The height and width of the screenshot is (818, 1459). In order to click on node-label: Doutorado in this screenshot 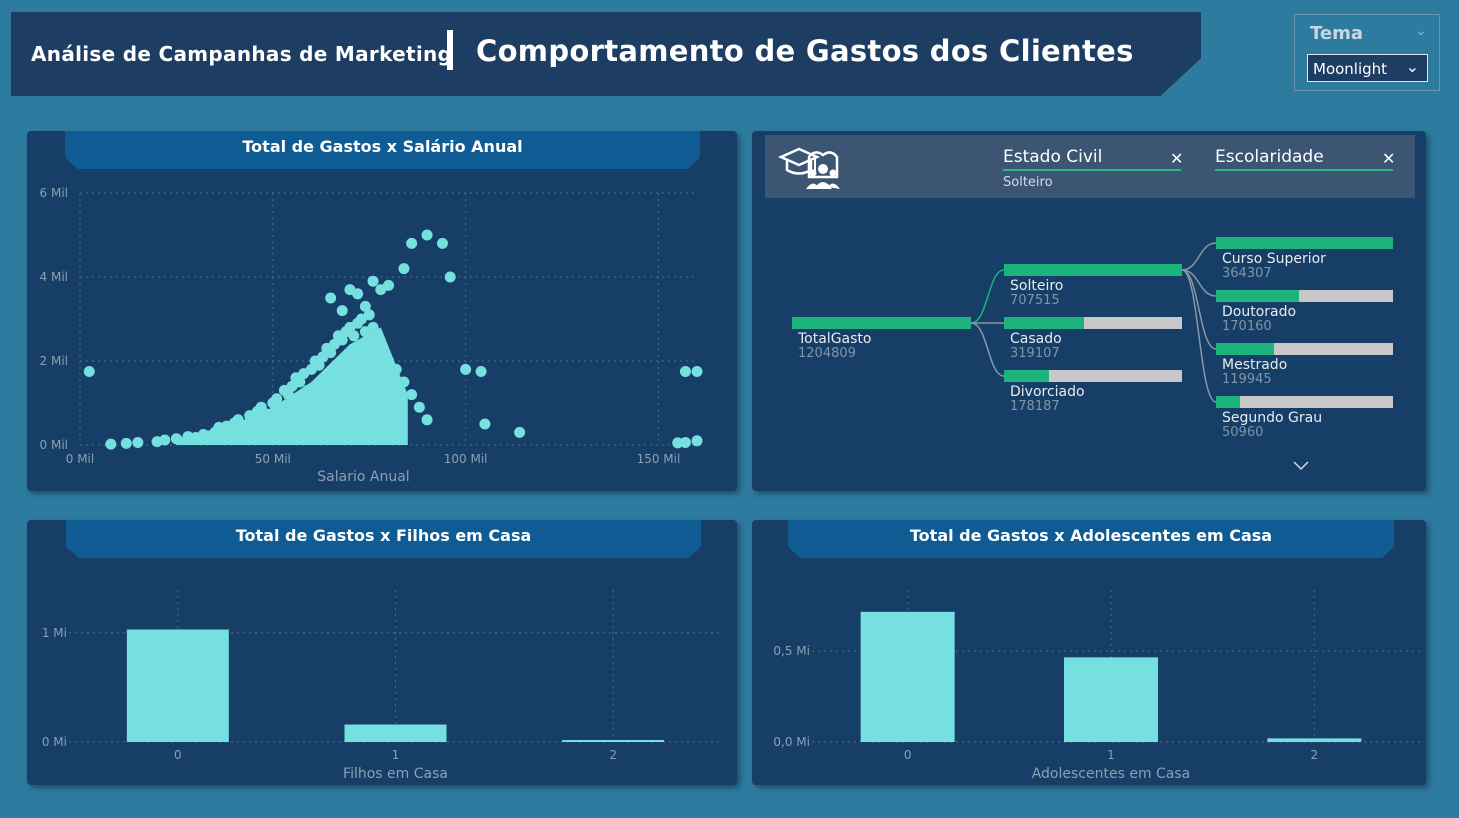, I will do `click(1259, 312)`.